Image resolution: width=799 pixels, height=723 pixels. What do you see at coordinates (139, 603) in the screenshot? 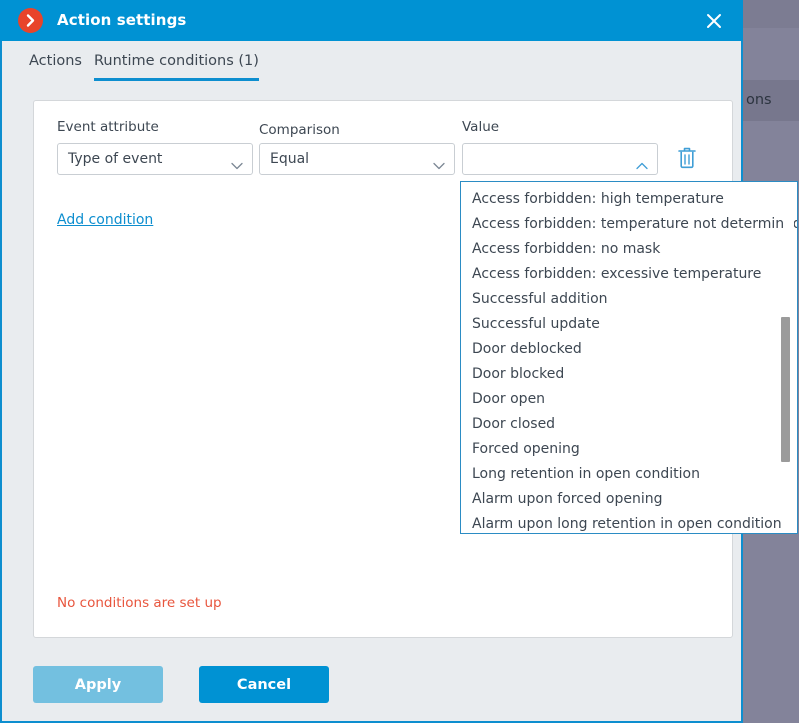
I see `status-message: No conditions are set up` at bounding box center [139, 603].